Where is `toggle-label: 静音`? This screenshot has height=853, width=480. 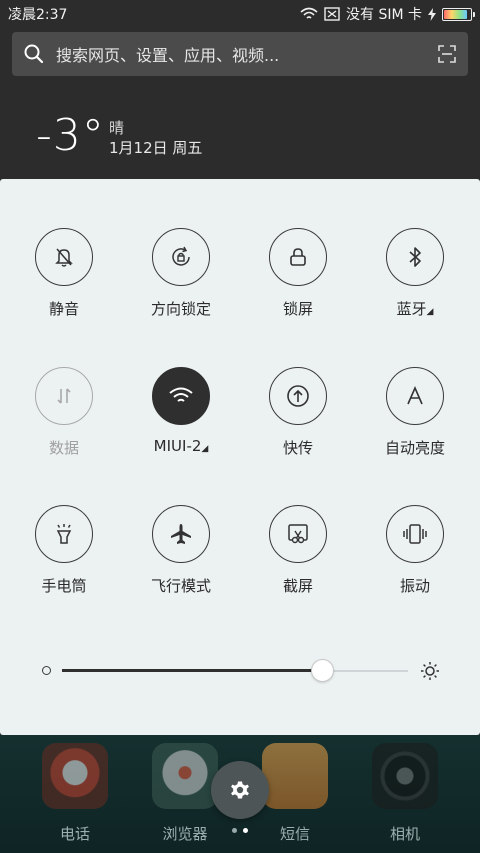 toggle-label: 静音 is located at coordinates (63, 309).